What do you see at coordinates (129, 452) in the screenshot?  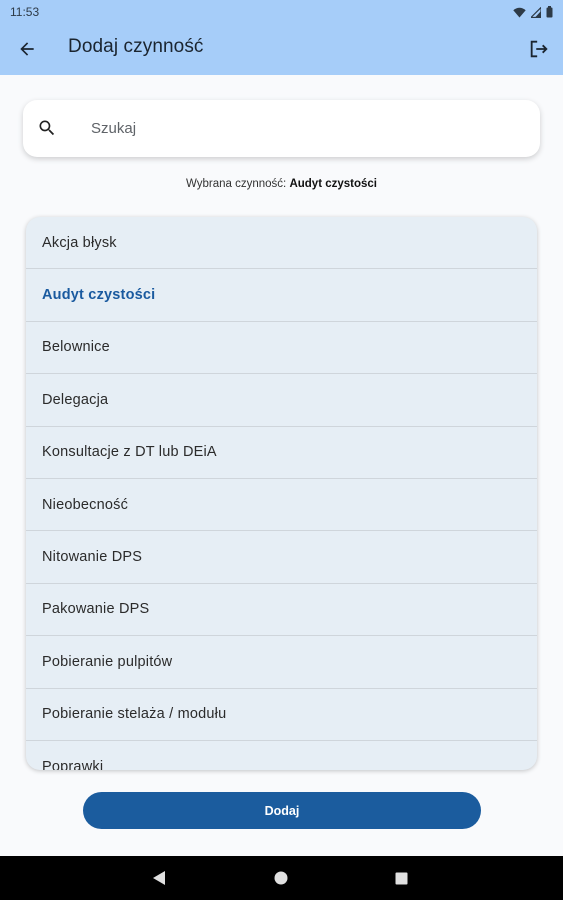 I see `list-item-label: Konsultacje z DT lub DEiA` at bounding box center [129, 452].